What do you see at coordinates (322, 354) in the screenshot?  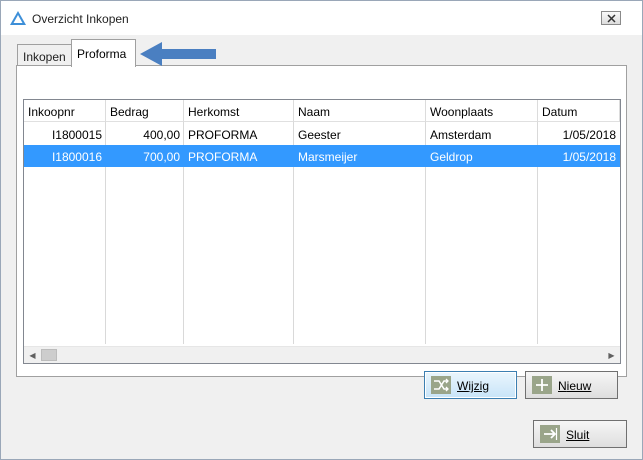 I see `horizontal-scrollbar: ◀ ▶` at bounding box center [322, 354].